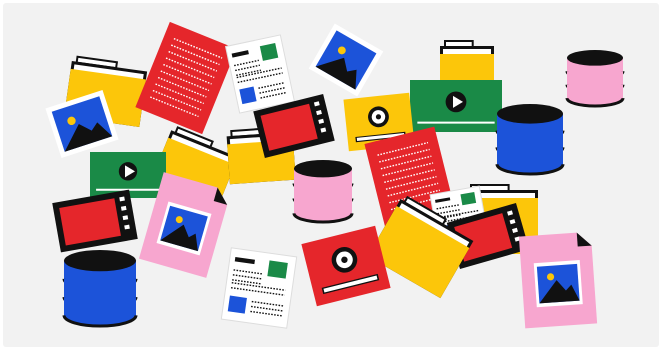  What do you see at coordinates (456, 106) in the screenshot?
I see `video-player-icon` at bounding box center [456, 106].